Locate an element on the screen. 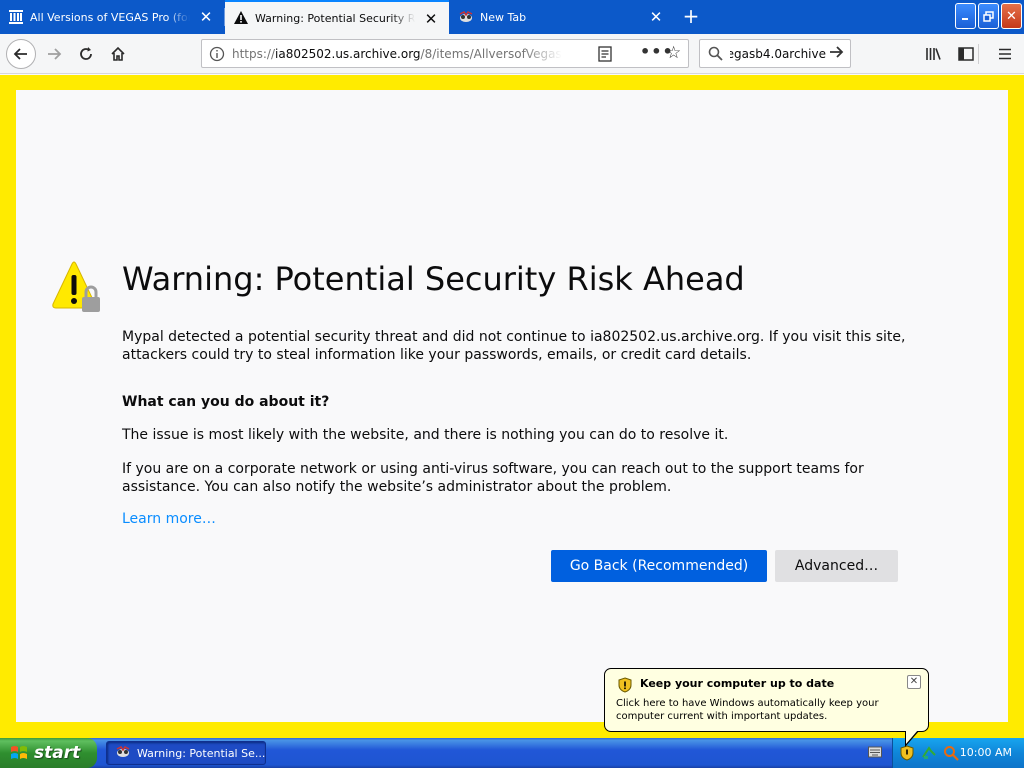 The image size is (1024, 768). window-controls: ✕ is located at coordinates (988, 16).